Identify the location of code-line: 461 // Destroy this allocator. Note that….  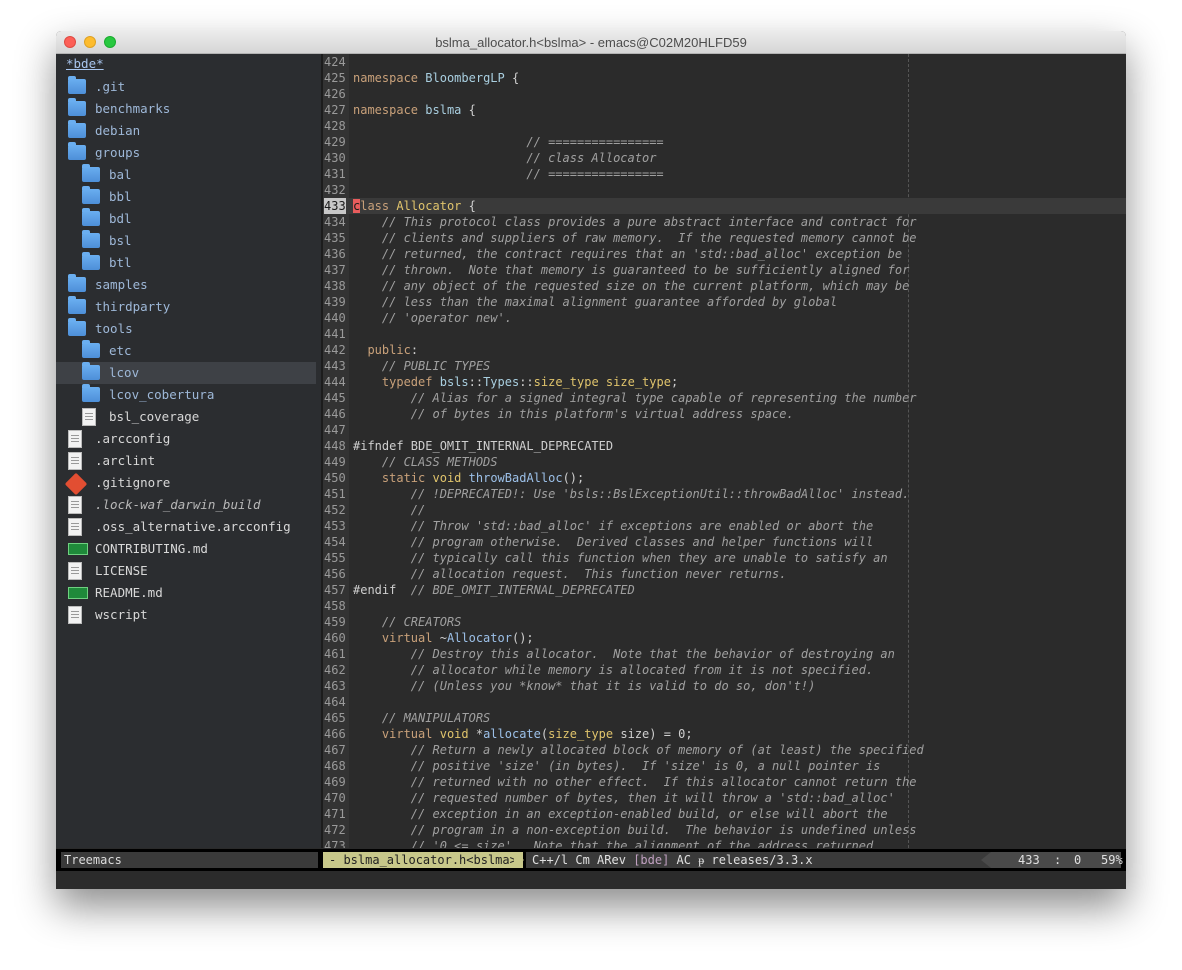
(724, 654).